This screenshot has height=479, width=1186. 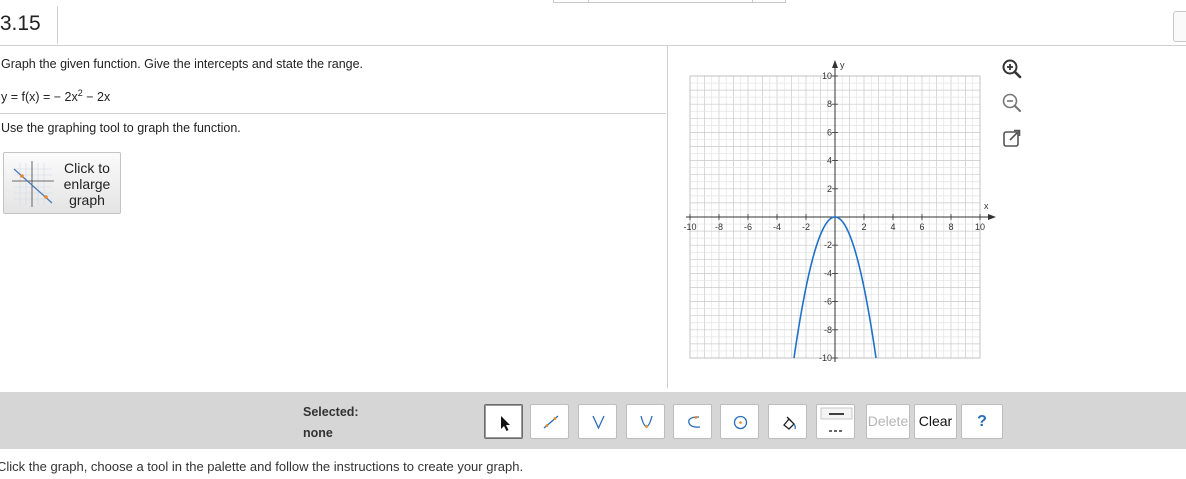 I want to click on zoom-in-icon, so click(x=1012, y=69).